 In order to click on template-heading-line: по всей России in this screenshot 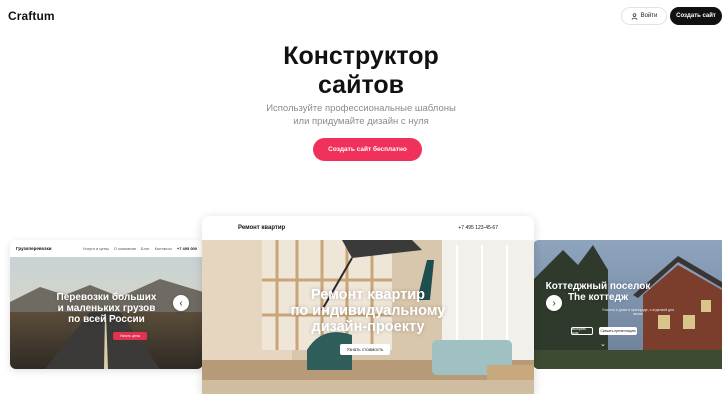, I will do `click(106, 319)`.